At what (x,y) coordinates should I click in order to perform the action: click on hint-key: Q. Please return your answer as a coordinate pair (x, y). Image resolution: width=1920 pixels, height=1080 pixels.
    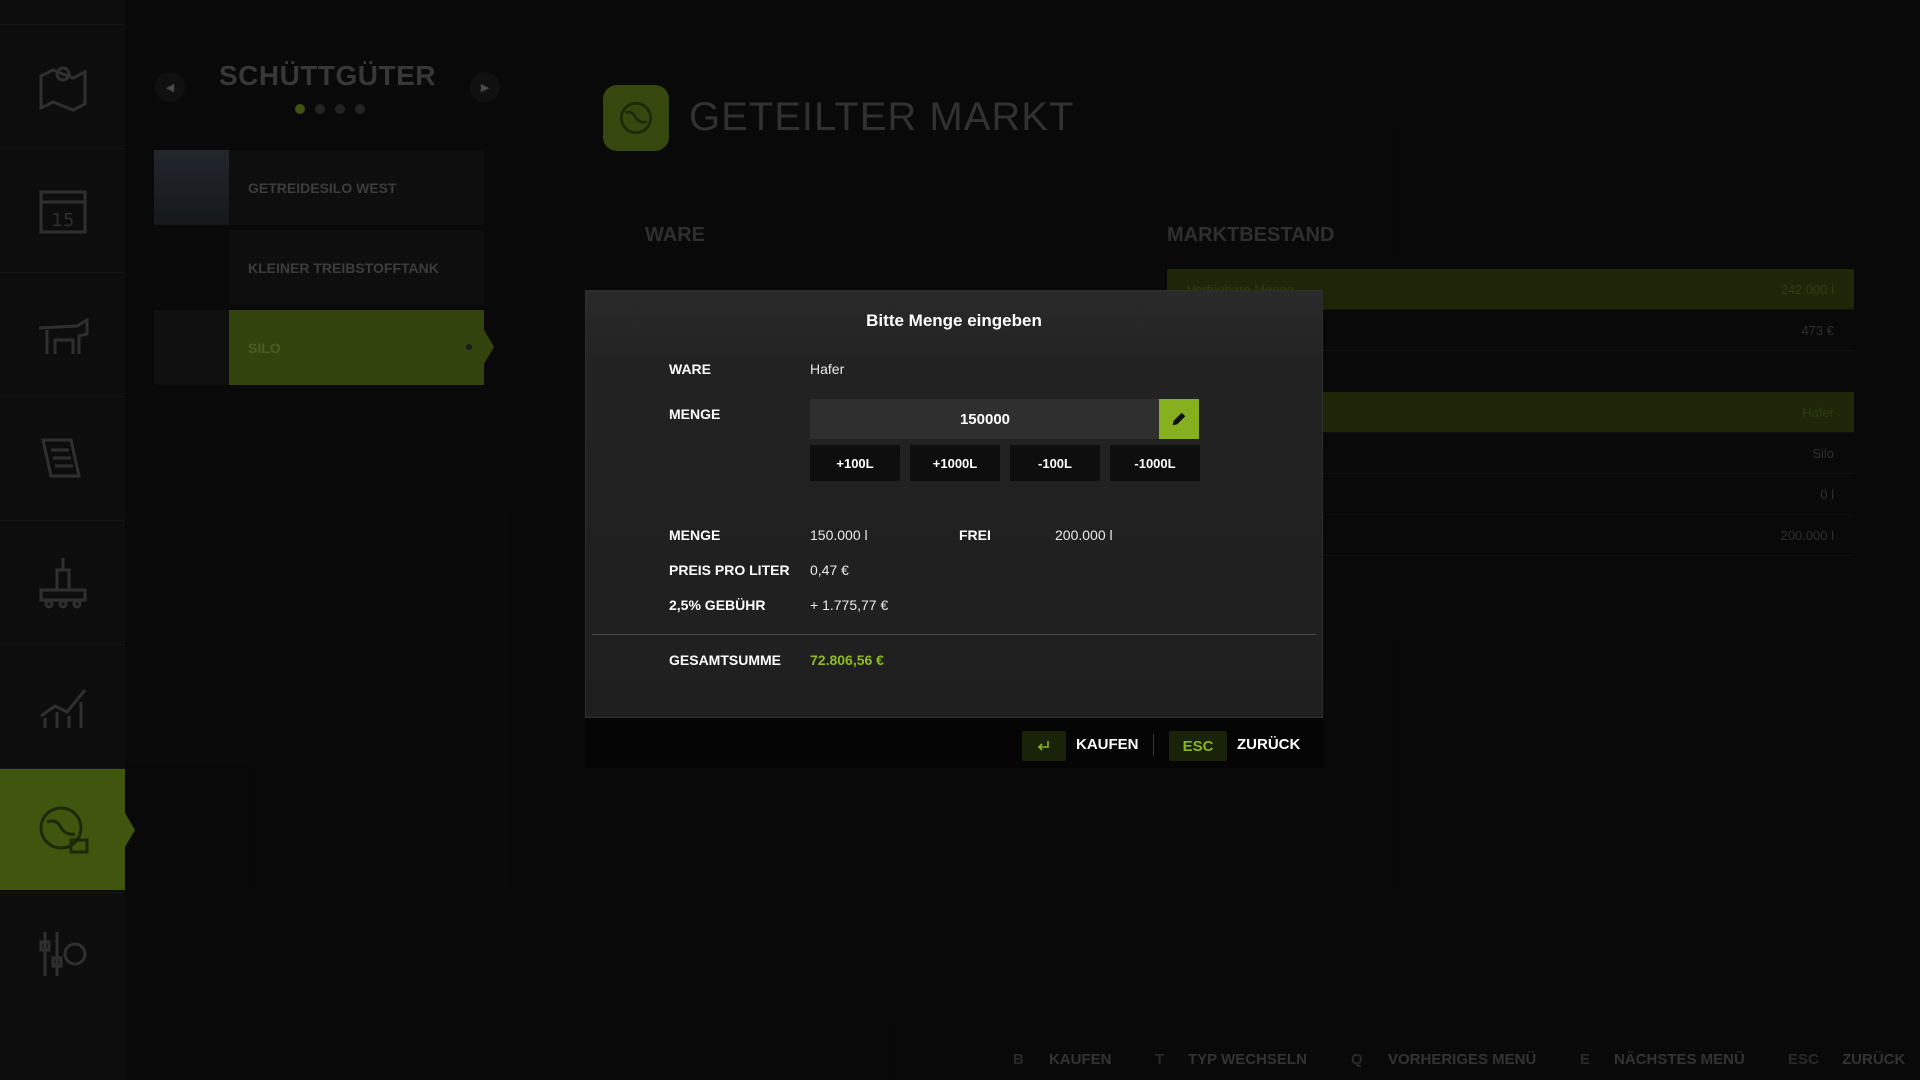
    Looking at the image, I should click on (1357, 1059).